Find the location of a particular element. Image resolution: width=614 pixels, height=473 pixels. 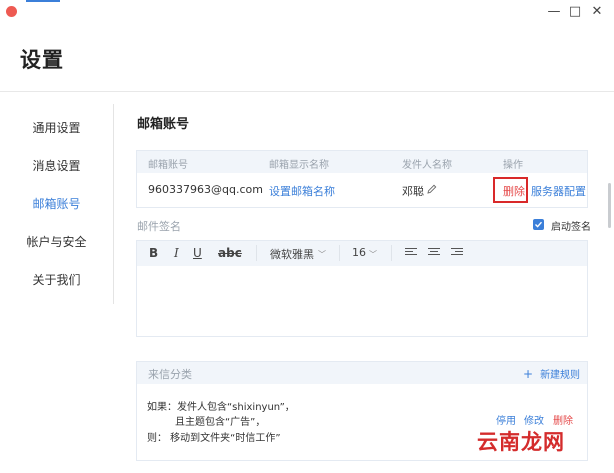

bold-button: B is located at coordinates (153, 253).